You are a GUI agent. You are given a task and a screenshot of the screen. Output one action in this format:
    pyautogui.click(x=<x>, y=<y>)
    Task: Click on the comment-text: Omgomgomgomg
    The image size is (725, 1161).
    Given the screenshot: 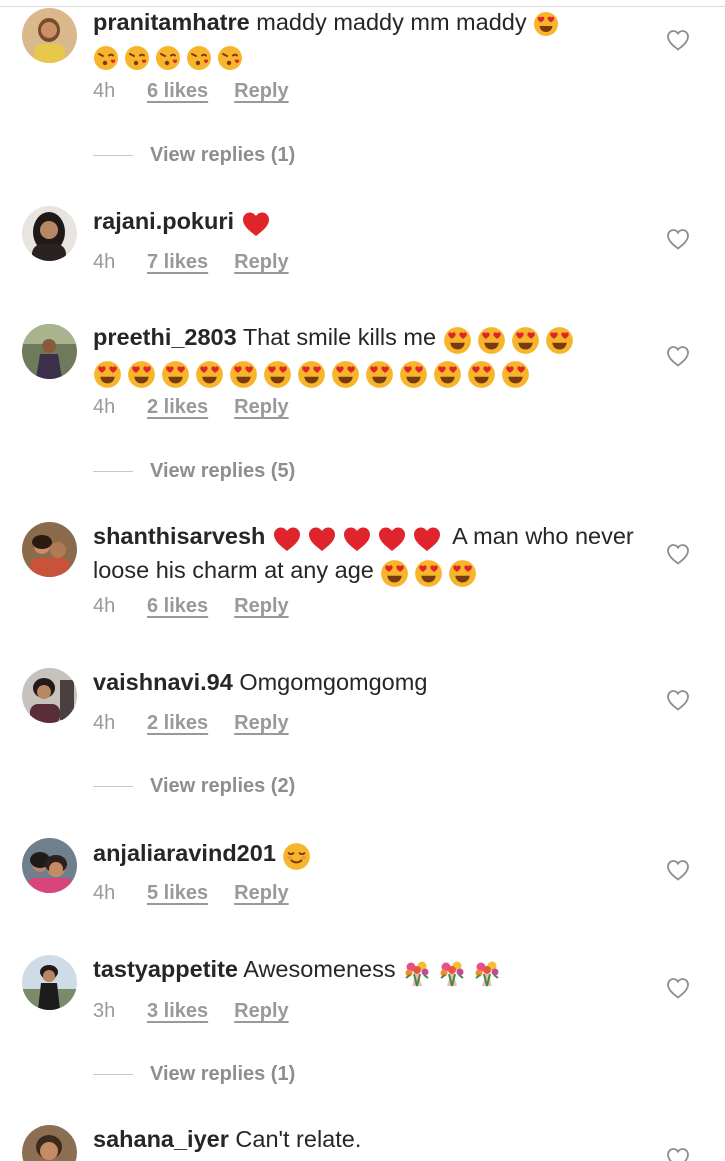 What is the action you would take?
    pyautogui.click(x=333, y=682)
    